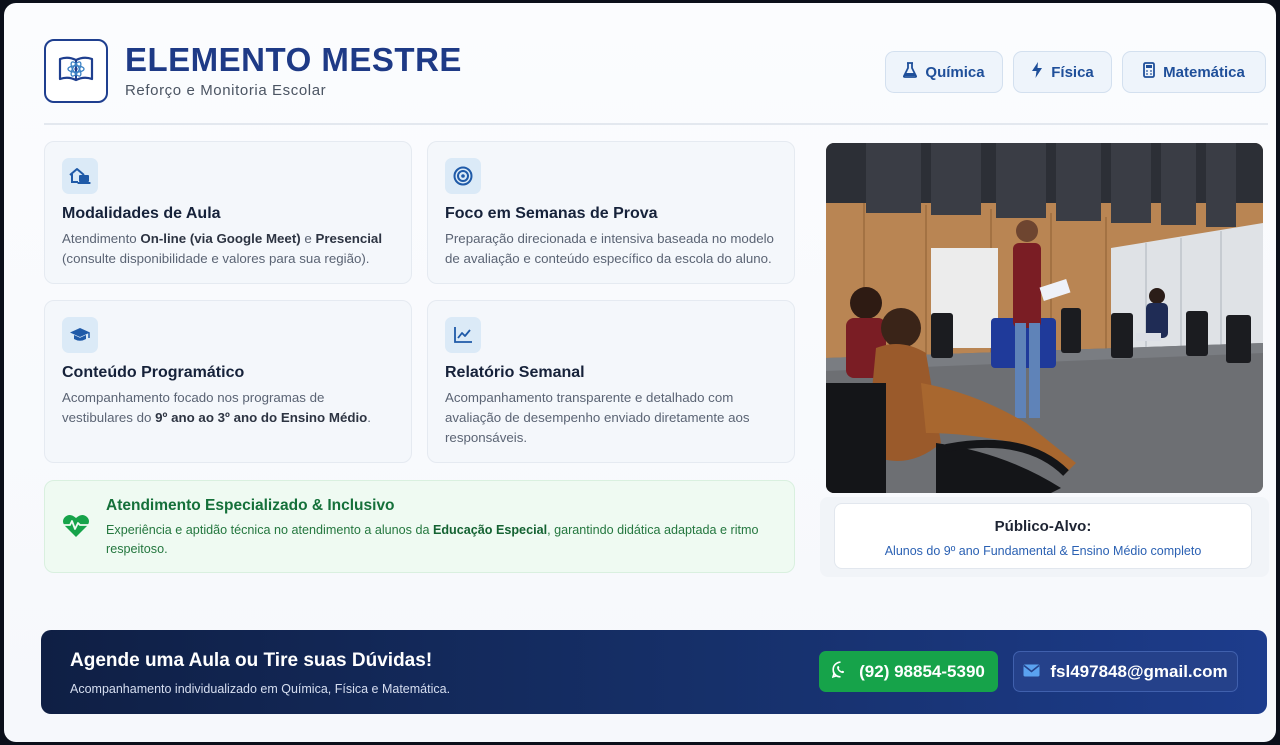 The image size is (1280, 745). What do you see at coordinates (1204, 72) in the screenshot?
I see `subject-label: Matemática` at bounding box center [1204, 72].